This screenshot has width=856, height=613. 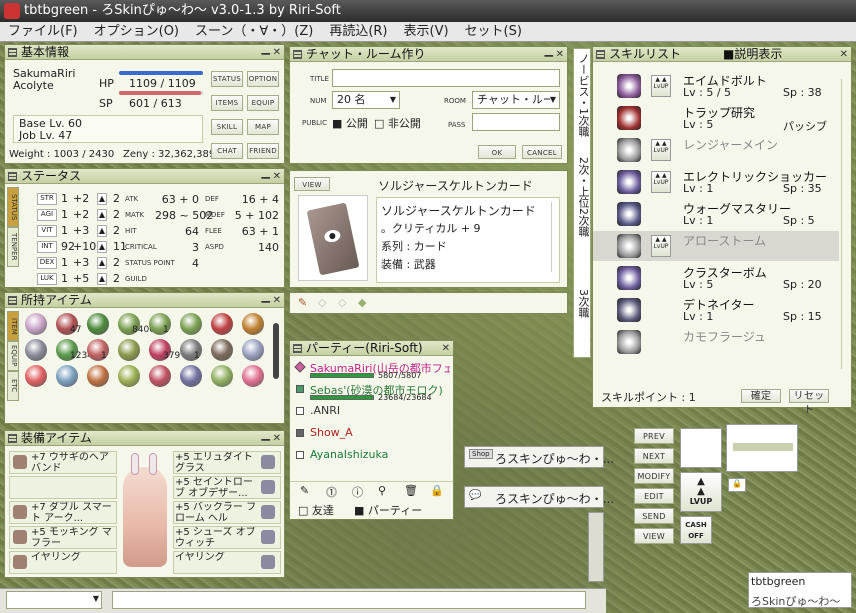 I want to click on send-button: SEND, so click(x=654, y=516).